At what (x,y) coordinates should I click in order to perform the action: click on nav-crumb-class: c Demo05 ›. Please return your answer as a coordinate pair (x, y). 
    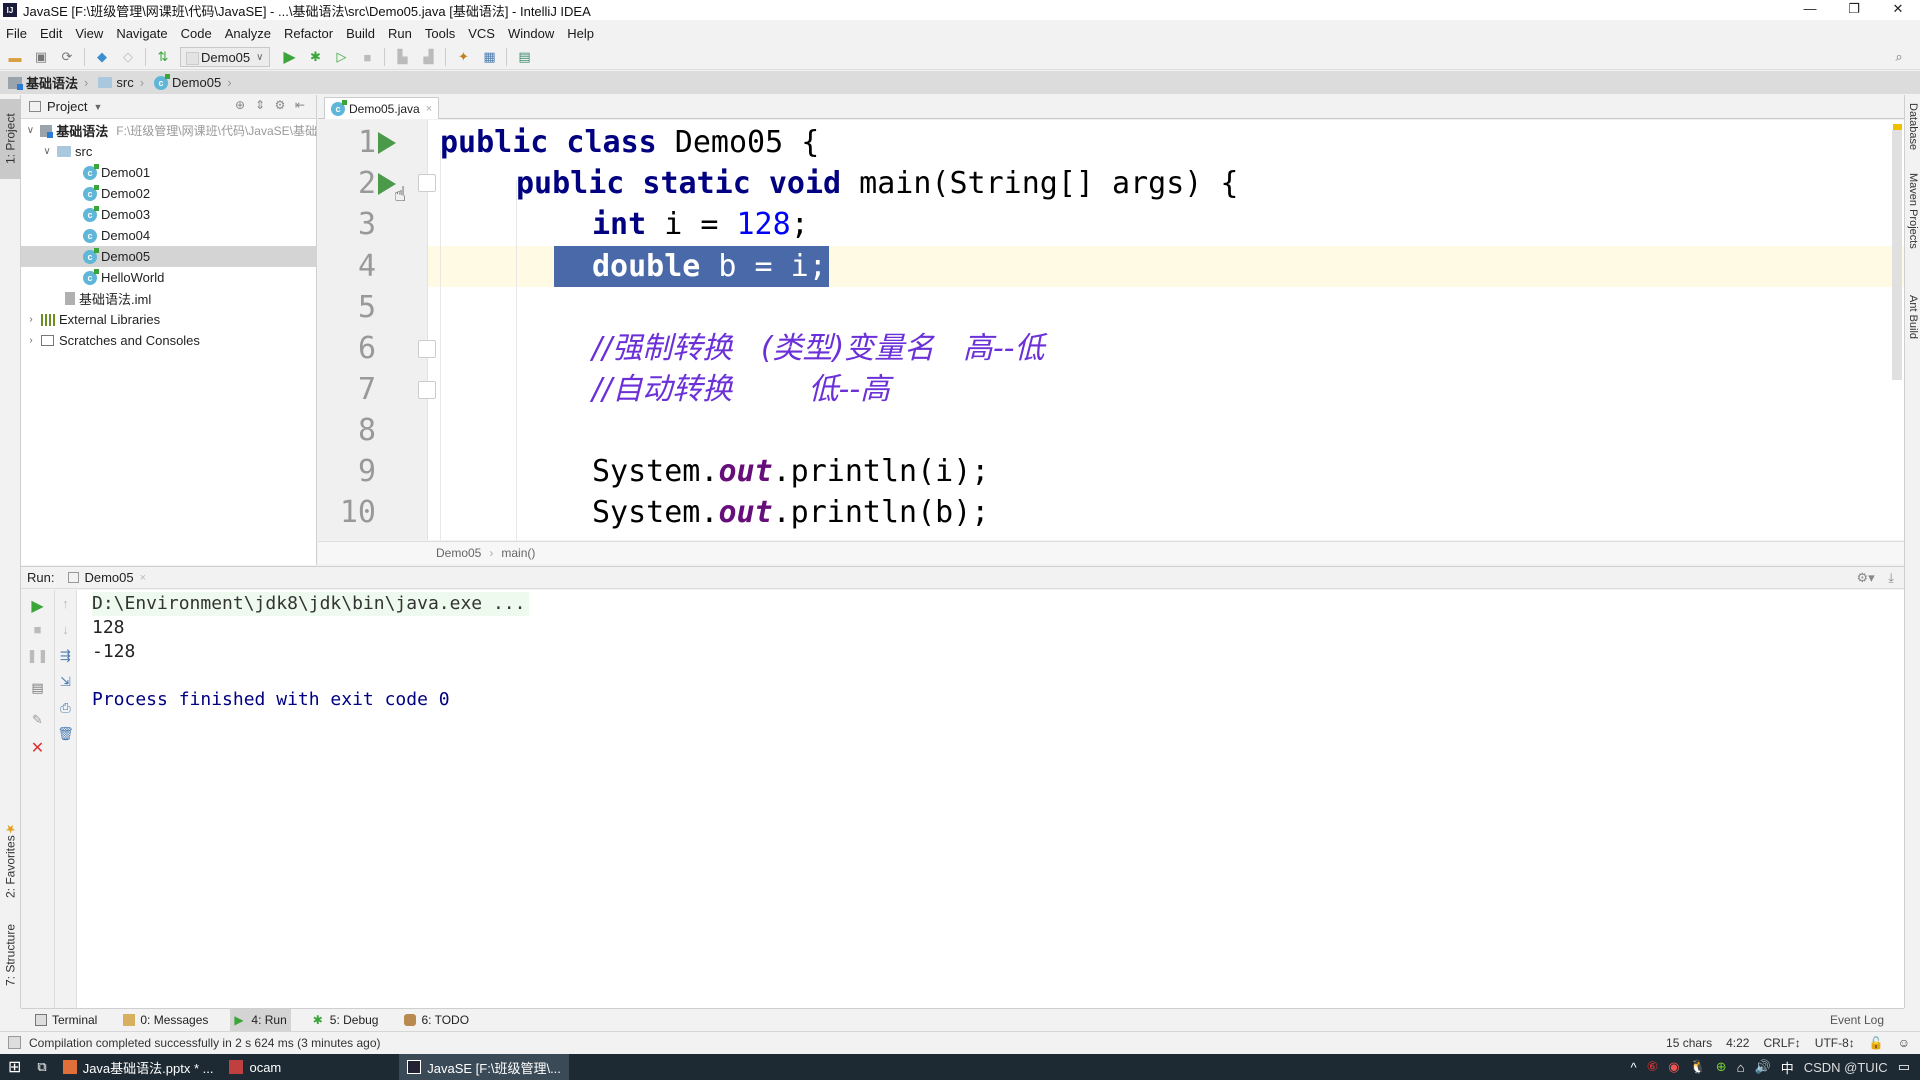
    Looking at the image, I should click on (195, 81).